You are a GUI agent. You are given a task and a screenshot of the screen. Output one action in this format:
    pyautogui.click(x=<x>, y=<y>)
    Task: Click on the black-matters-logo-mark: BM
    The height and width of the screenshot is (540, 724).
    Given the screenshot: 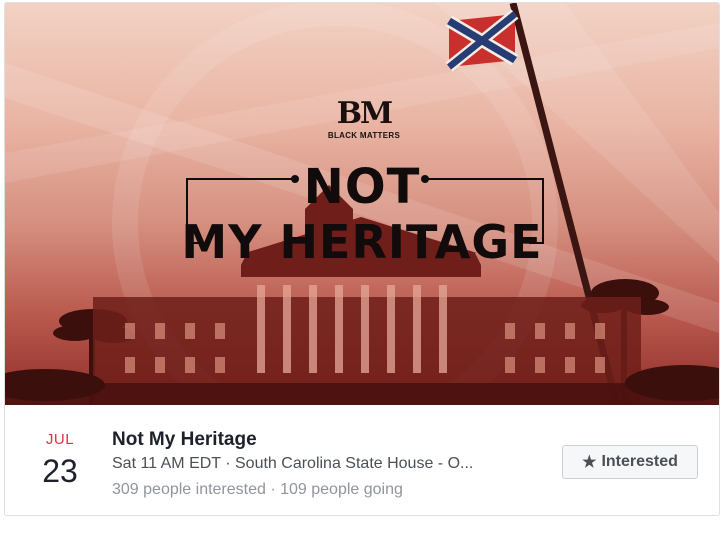 What is the action you would take?
    pyautogui.click(x=365, y=113)
    